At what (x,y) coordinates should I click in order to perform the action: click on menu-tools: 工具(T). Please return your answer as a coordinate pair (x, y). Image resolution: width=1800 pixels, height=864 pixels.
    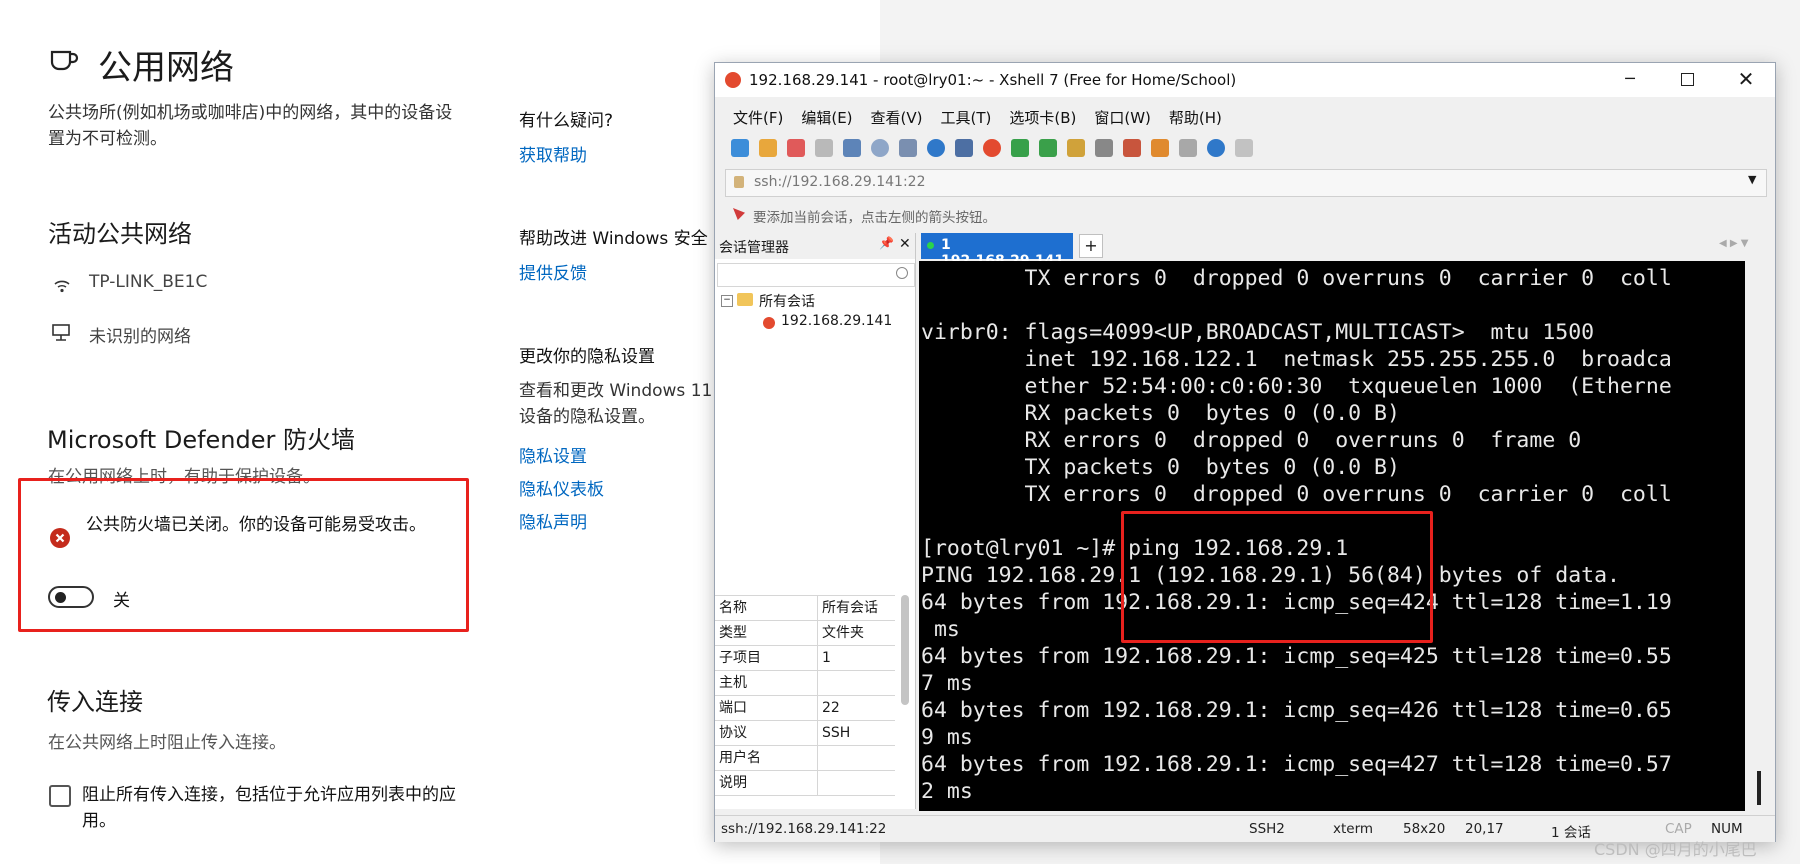
    Looking at the image, I should click on (966, 117).